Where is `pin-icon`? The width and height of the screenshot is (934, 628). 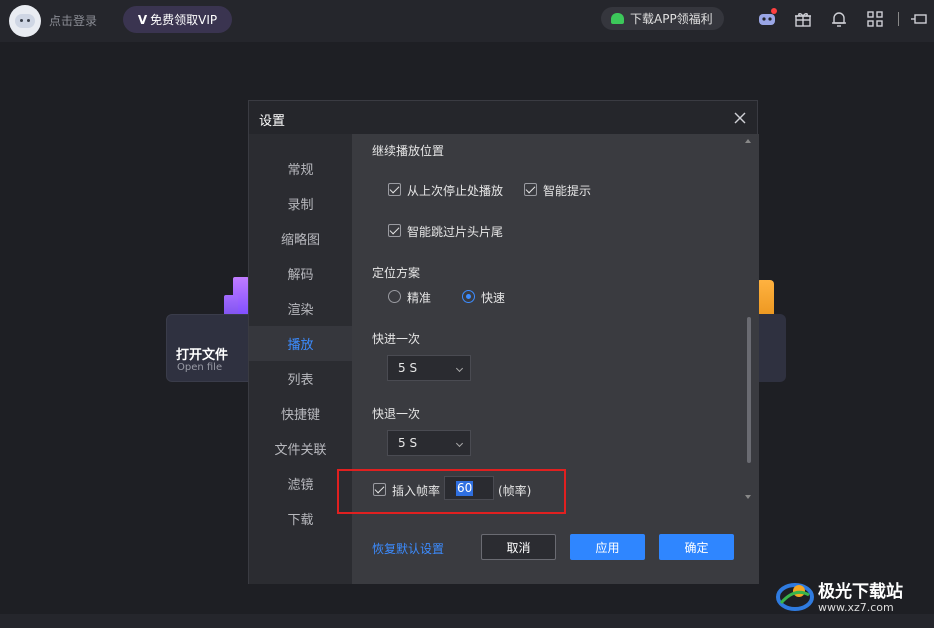 pin-icon is located at coordinates (919, 19).